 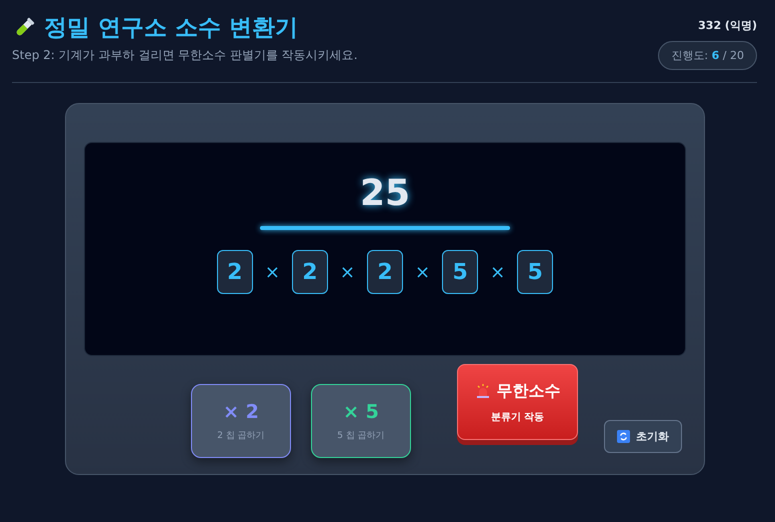 I want to click on siren-icon, so click(x=482, y=391).